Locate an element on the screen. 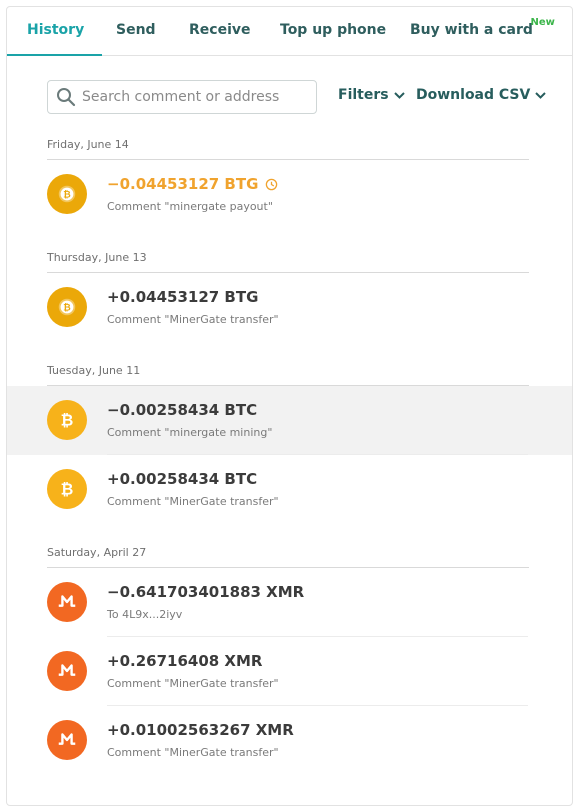  tab-label: History is located at coordinates (56, 30).